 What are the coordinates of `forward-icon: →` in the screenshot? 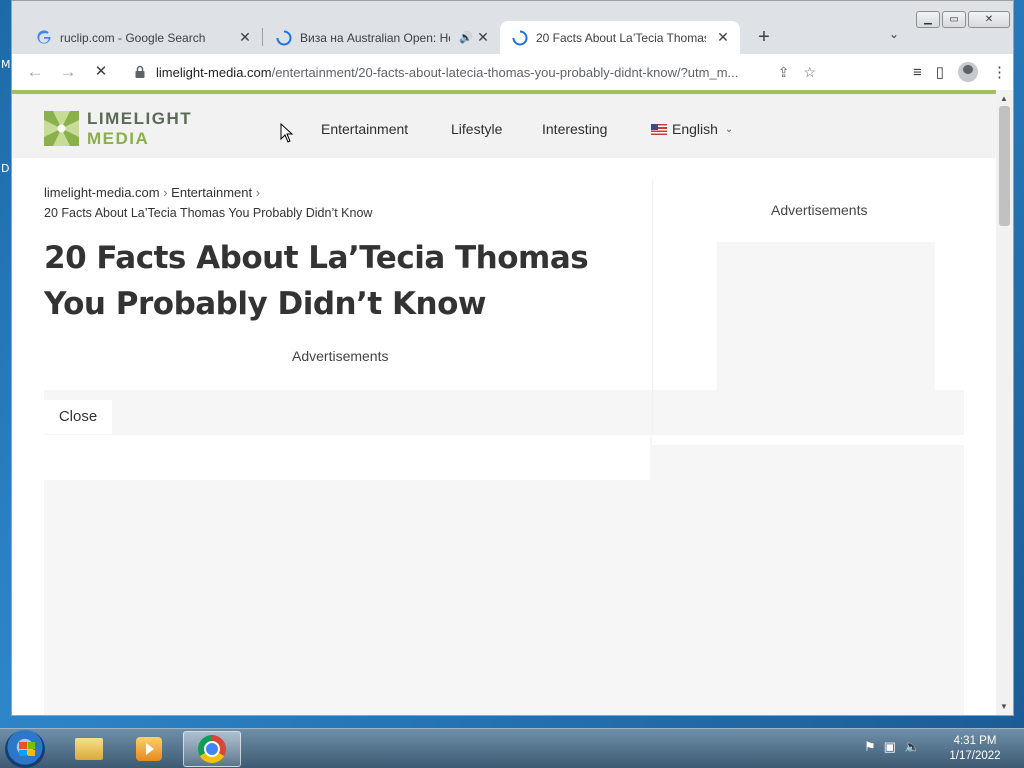 It's located at (68, 72).